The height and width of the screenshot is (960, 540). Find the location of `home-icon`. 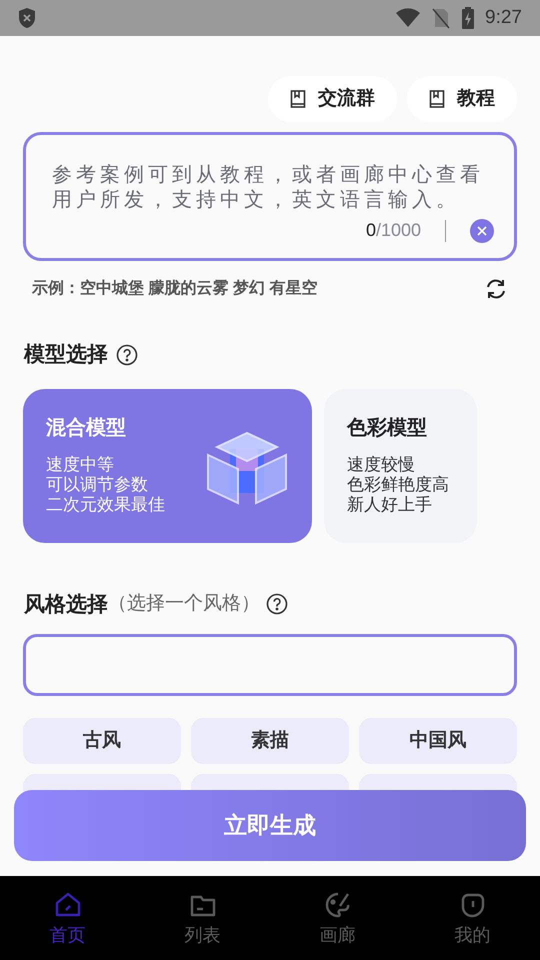

home-icon is located at coordinates (68, 905).